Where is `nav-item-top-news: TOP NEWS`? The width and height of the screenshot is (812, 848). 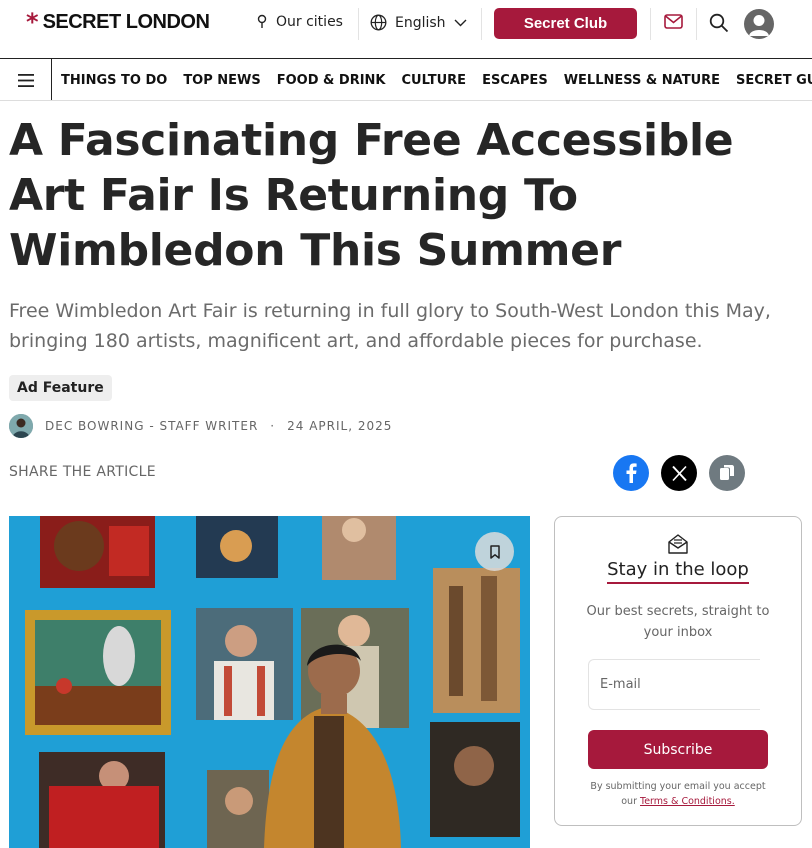 nav-item-top-news: TOP NEWS is located at coordinates (221, 80).